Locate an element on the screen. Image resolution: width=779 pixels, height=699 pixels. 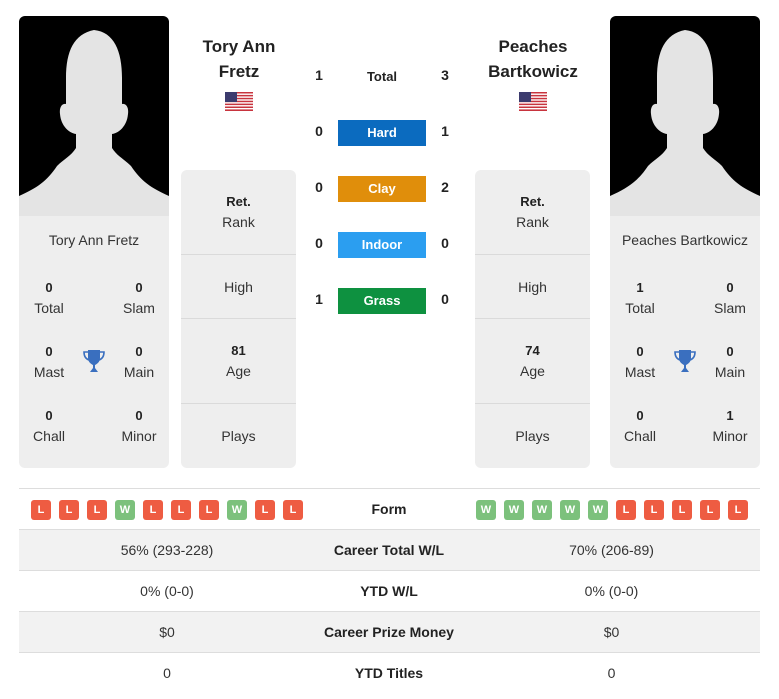
player1-career-wl: 56% (293-228) is located at coordinates (167, 550).